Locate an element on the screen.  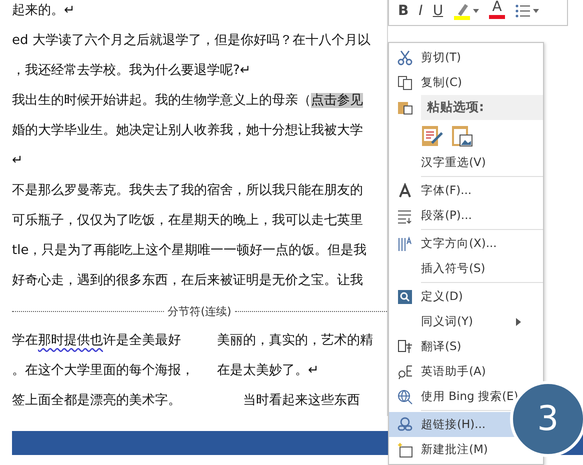
font-icon is located at coordinates (405, 190).